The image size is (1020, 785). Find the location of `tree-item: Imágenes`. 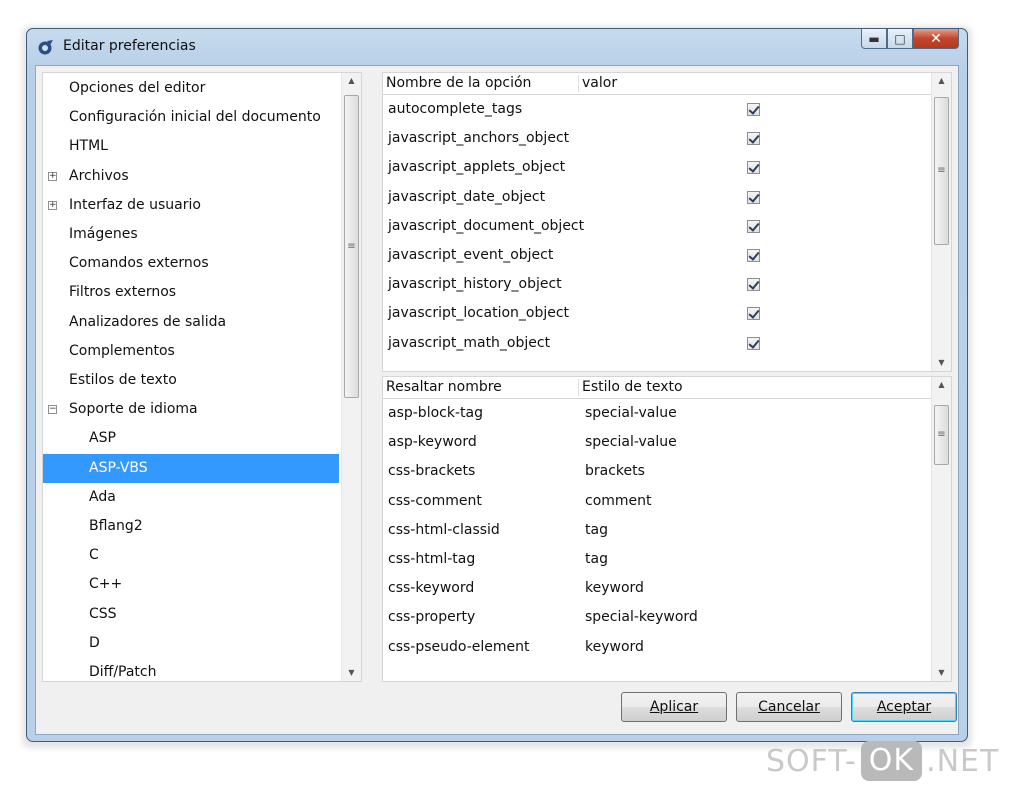

tree-item: Imágenes is located at coordinates (191, 234).